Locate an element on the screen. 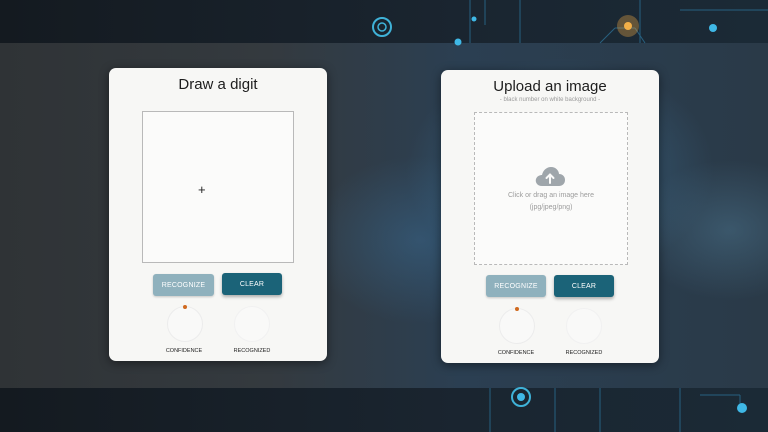 This screenshot has width=768, height=432. drawing-canvas: + is located at coordinates (218, 187).